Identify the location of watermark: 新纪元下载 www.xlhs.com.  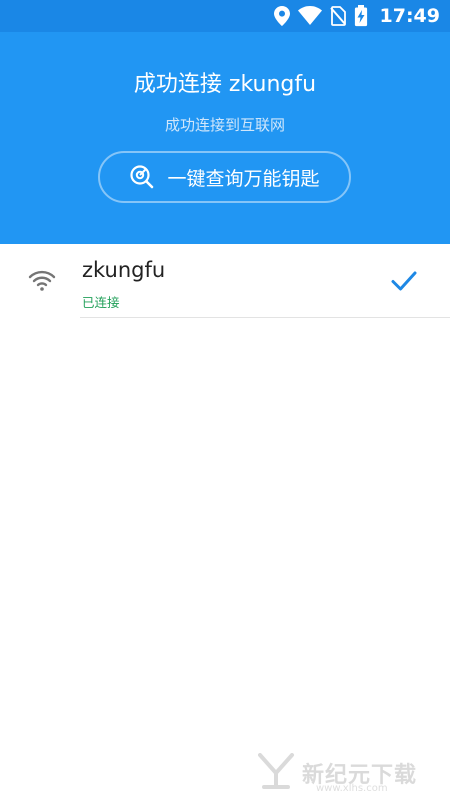
(353, 772).